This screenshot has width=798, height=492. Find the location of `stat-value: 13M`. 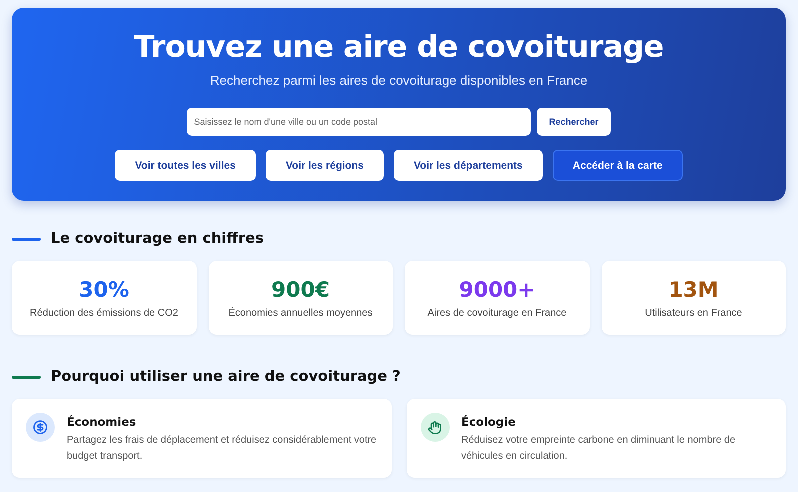

stat-value: 13M is located at coordinates (693, 290).